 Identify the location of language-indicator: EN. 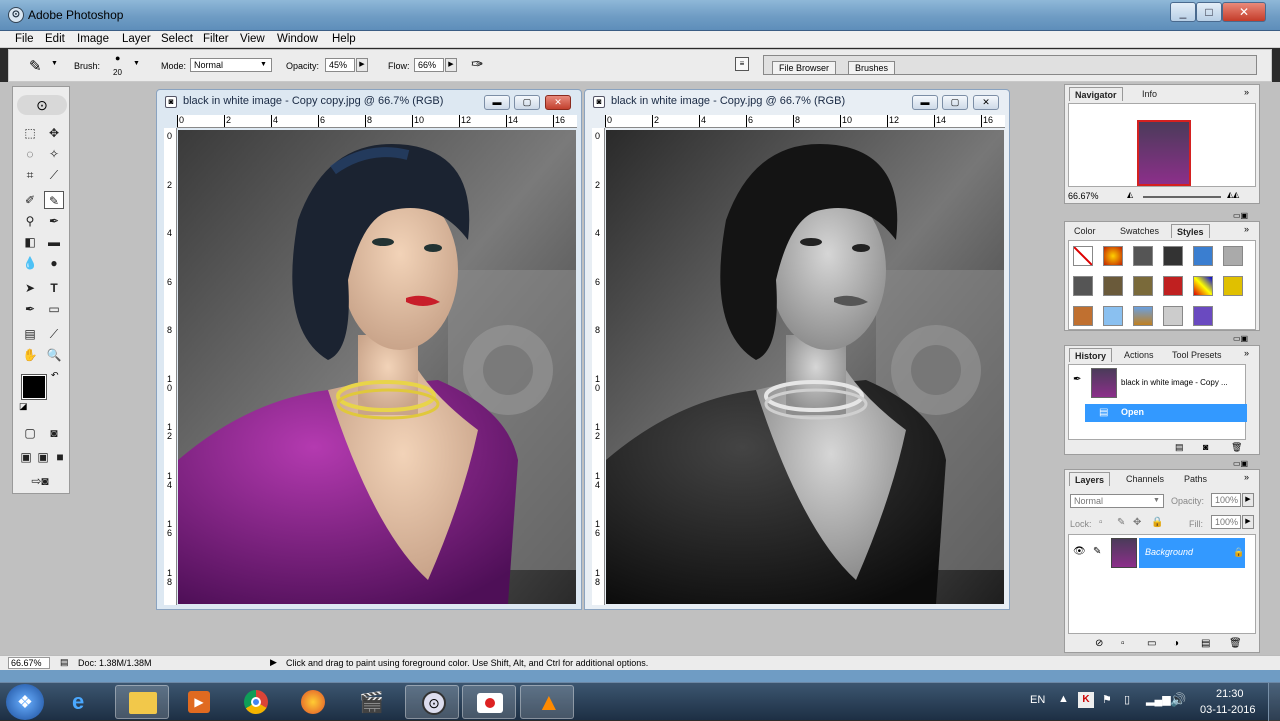
(1037, 700).